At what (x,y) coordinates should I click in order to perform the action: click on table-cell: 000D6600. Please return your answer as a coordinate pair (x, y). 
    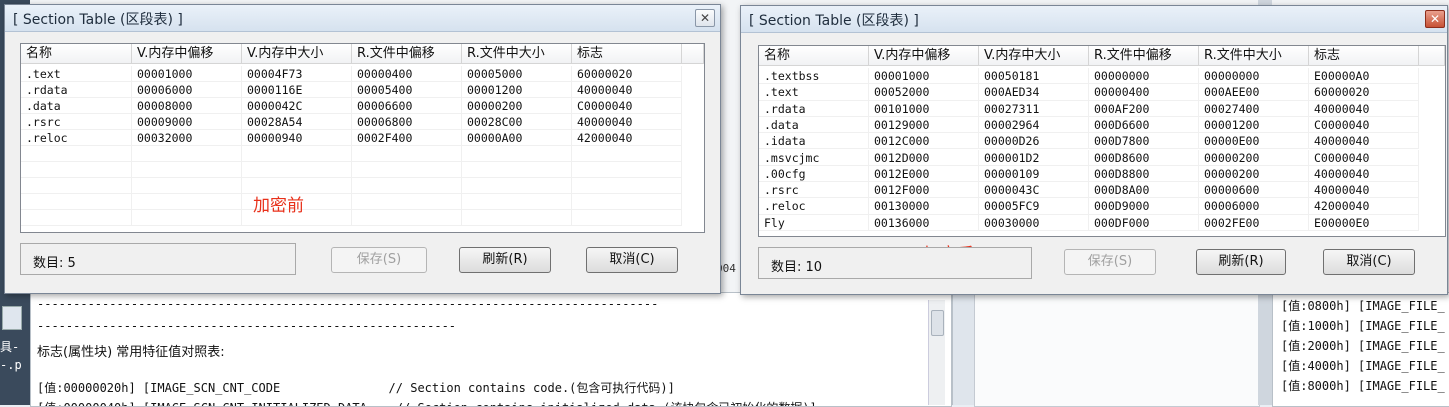
    Looking at the image, I should click on (1144, 125).